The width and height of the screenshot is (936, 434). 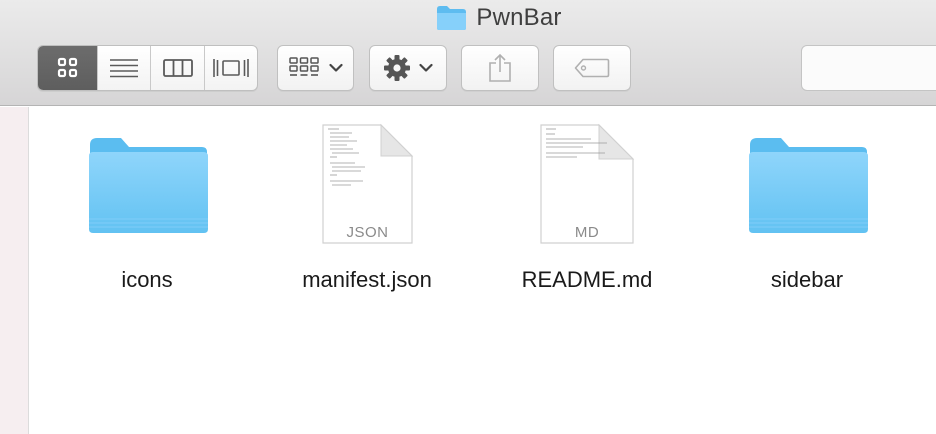 I want to click on tag-icon, so click(x=592, y=68).